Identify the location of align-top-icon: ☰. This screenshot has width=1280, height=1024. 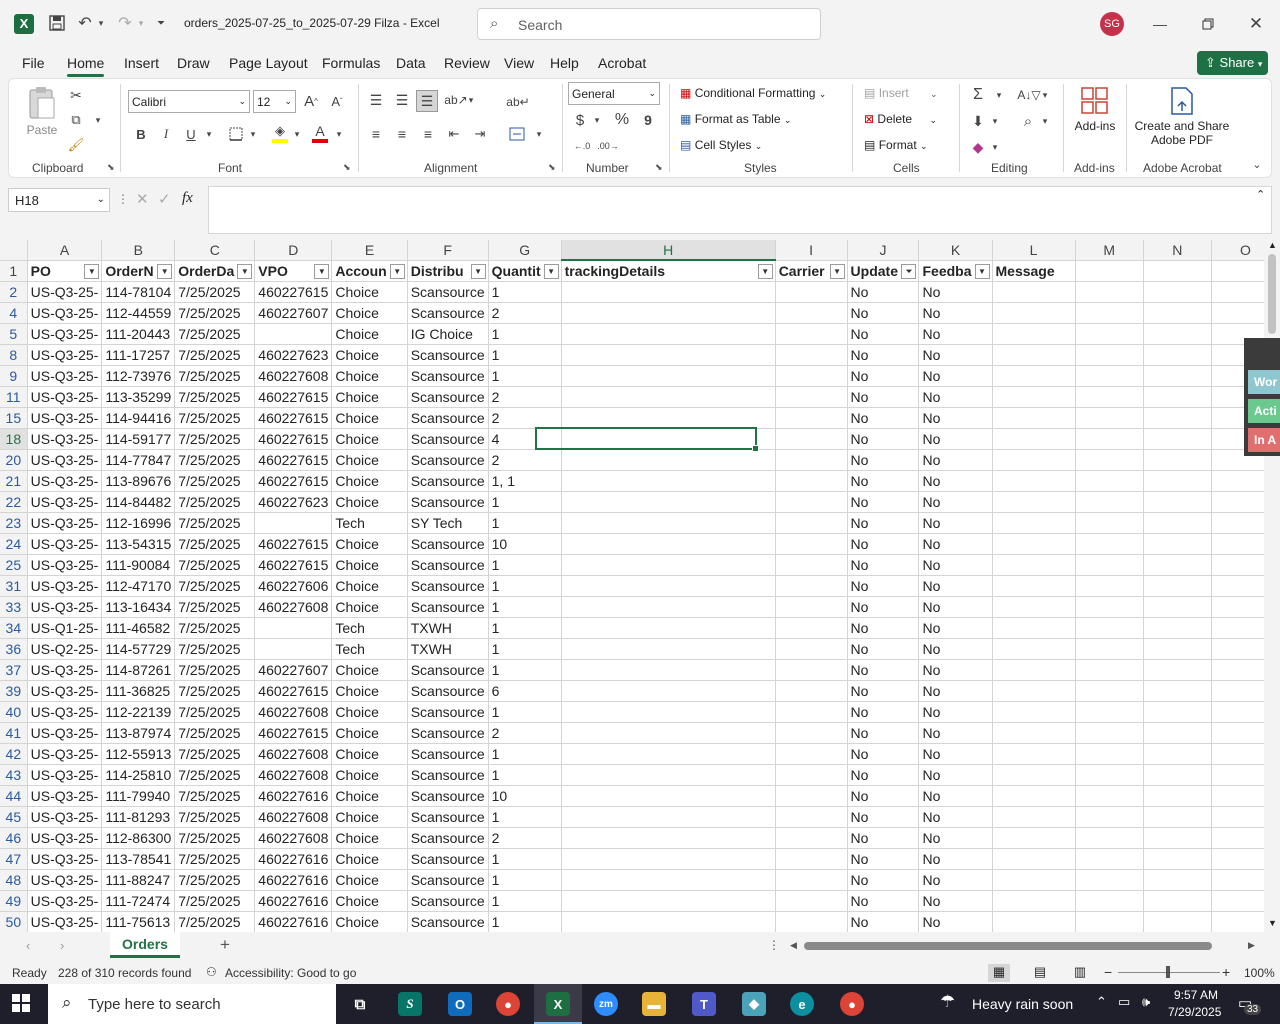
(376, 100).